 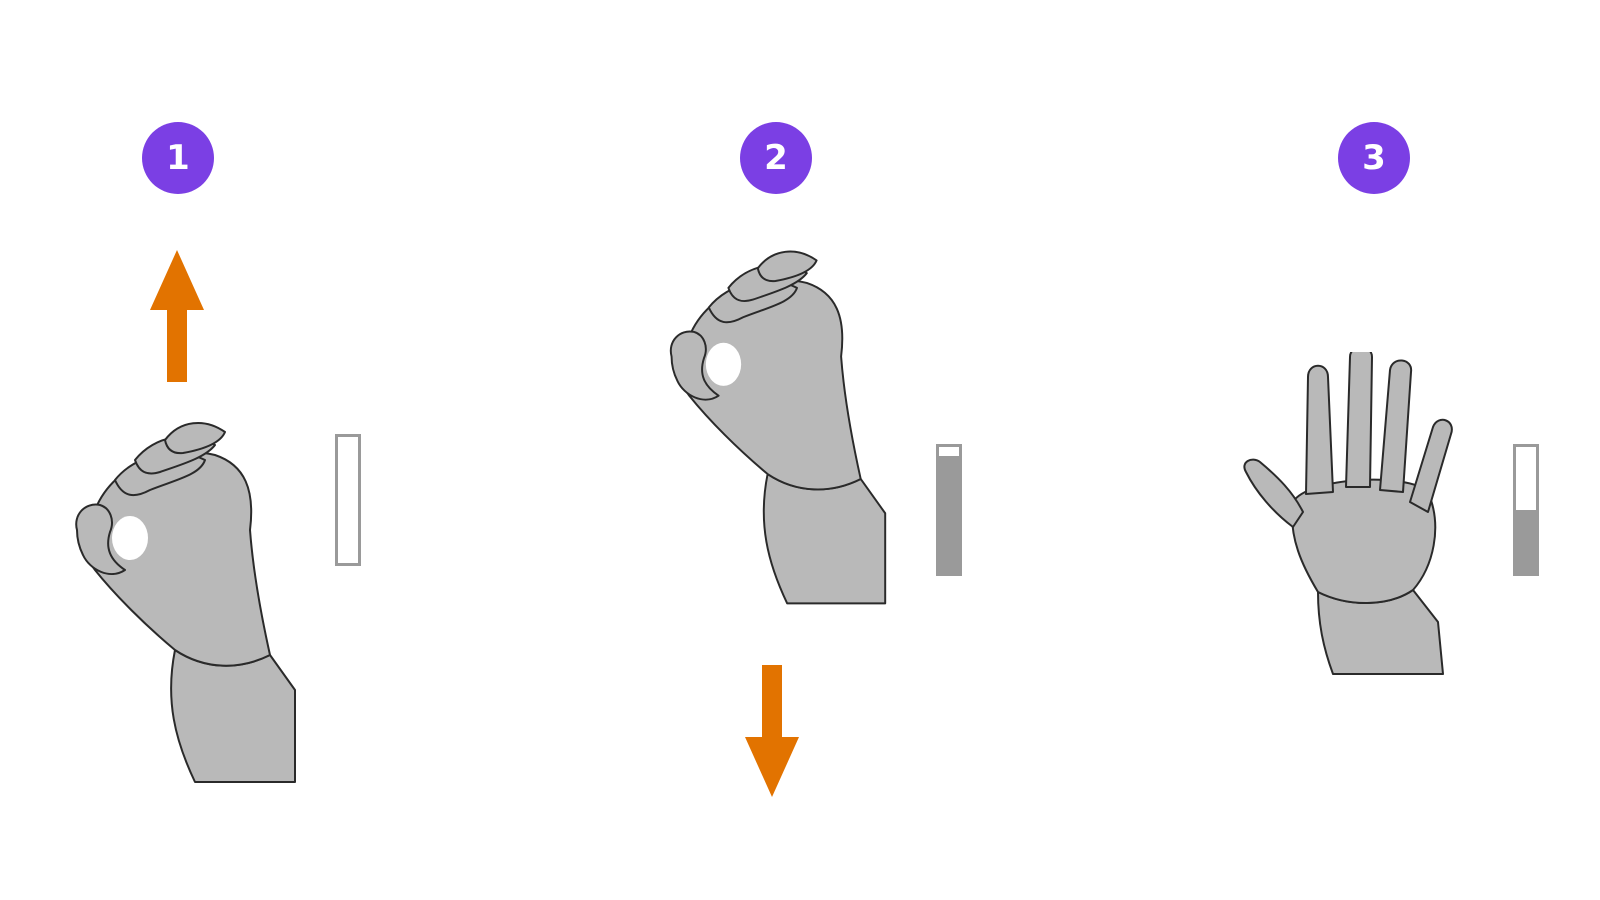 I want to click on open-hand-icon, so click(x=1348, y=513).